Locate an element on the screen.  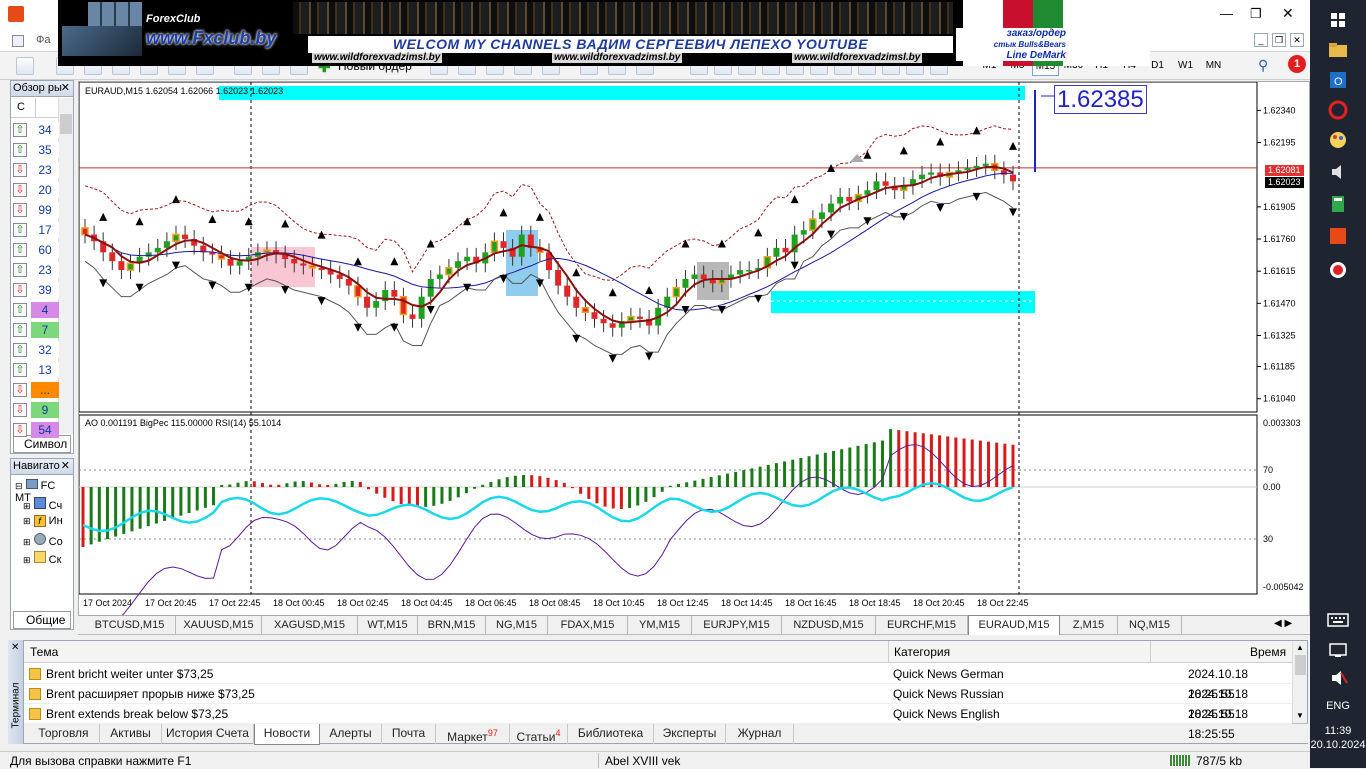
scroll-thumb is located at coordinates (1300, 665).